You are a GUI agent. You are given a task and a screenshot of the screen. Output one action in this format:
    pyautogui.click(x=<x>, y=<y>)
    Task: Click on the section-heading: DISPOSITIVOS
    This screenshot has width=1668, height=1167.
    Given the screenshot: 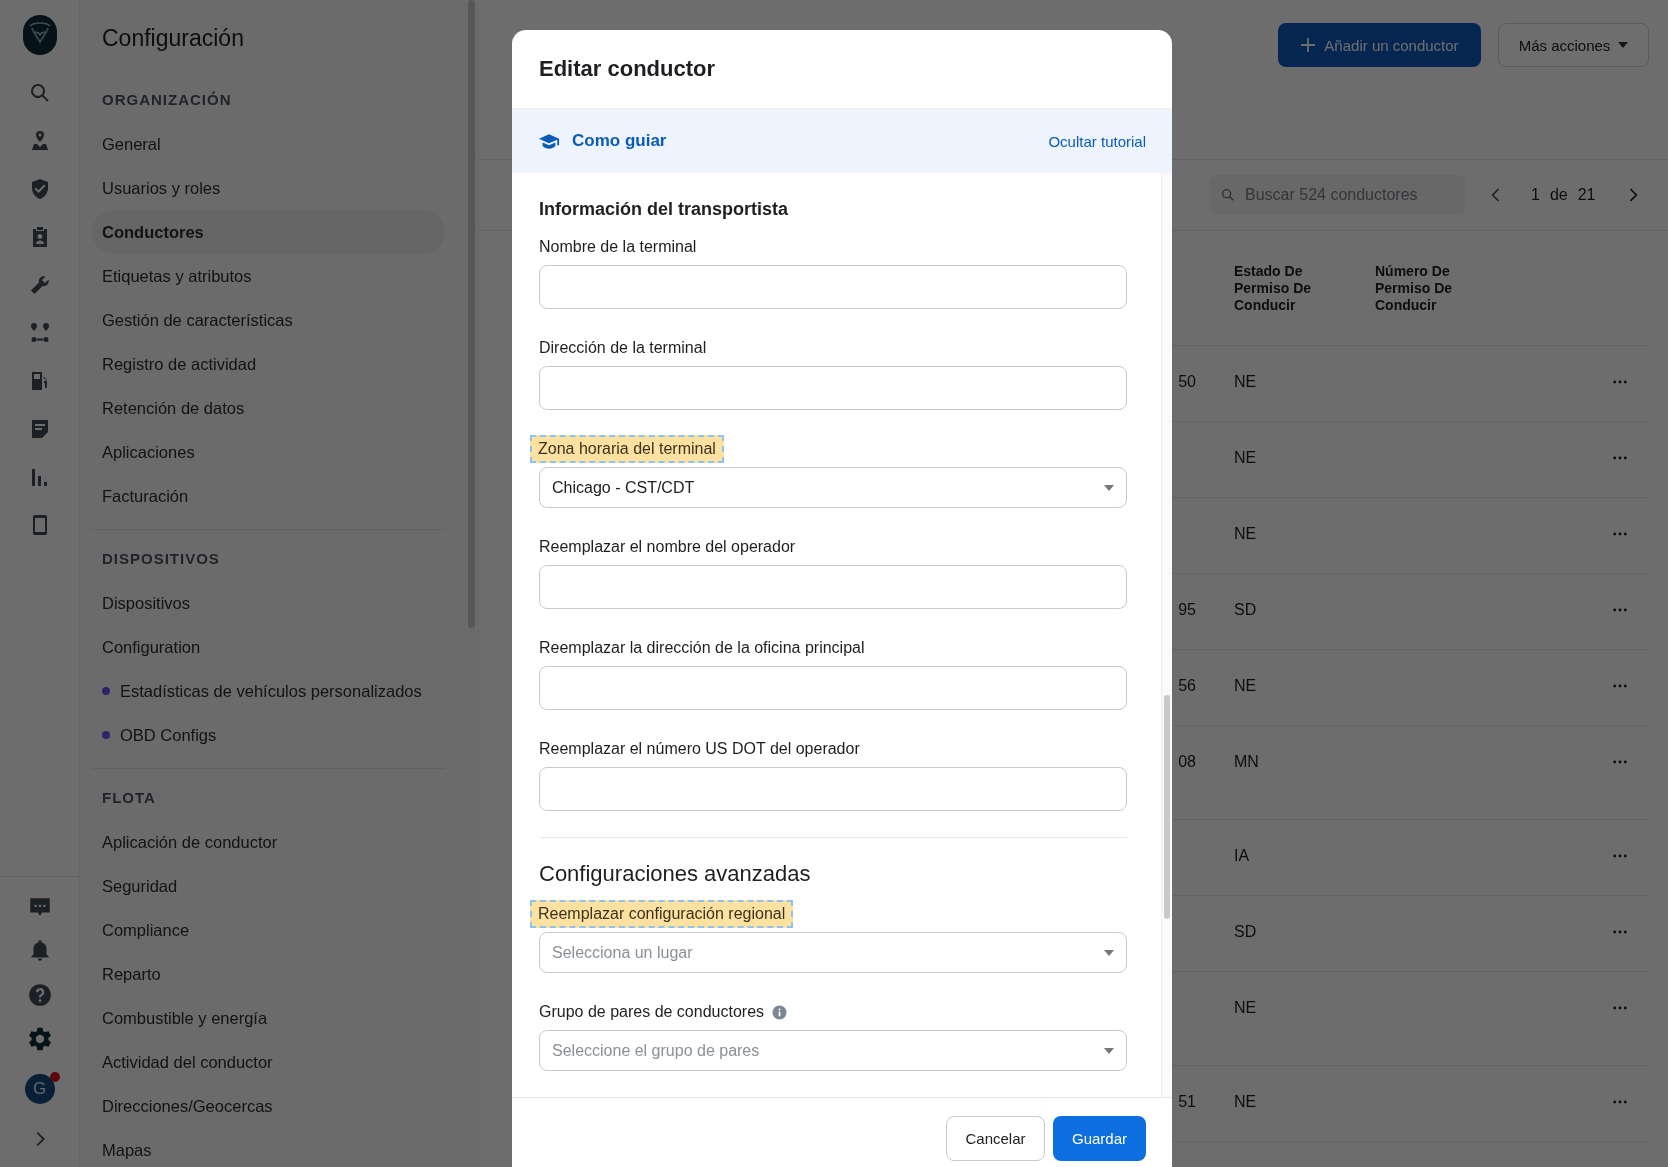 What is the action you would take?
    pyautogui.click(x=161, y=559)
    